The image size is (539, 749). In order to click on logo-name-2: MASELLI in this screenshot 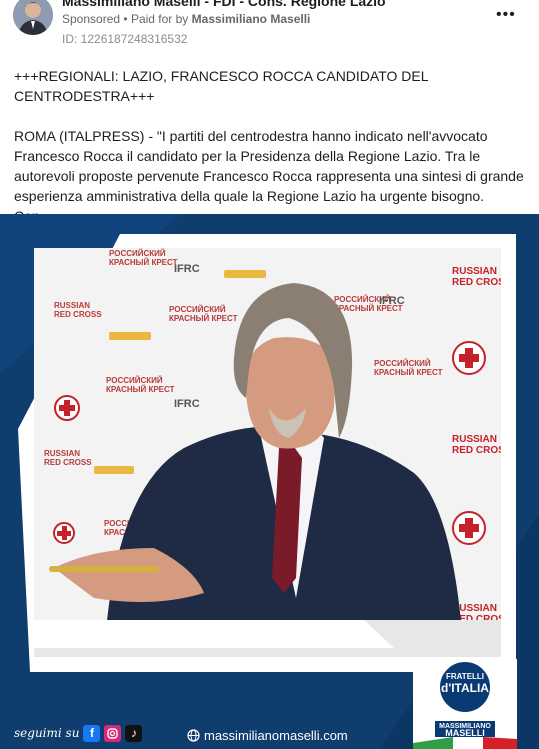, I will do `click(465, 733)`.